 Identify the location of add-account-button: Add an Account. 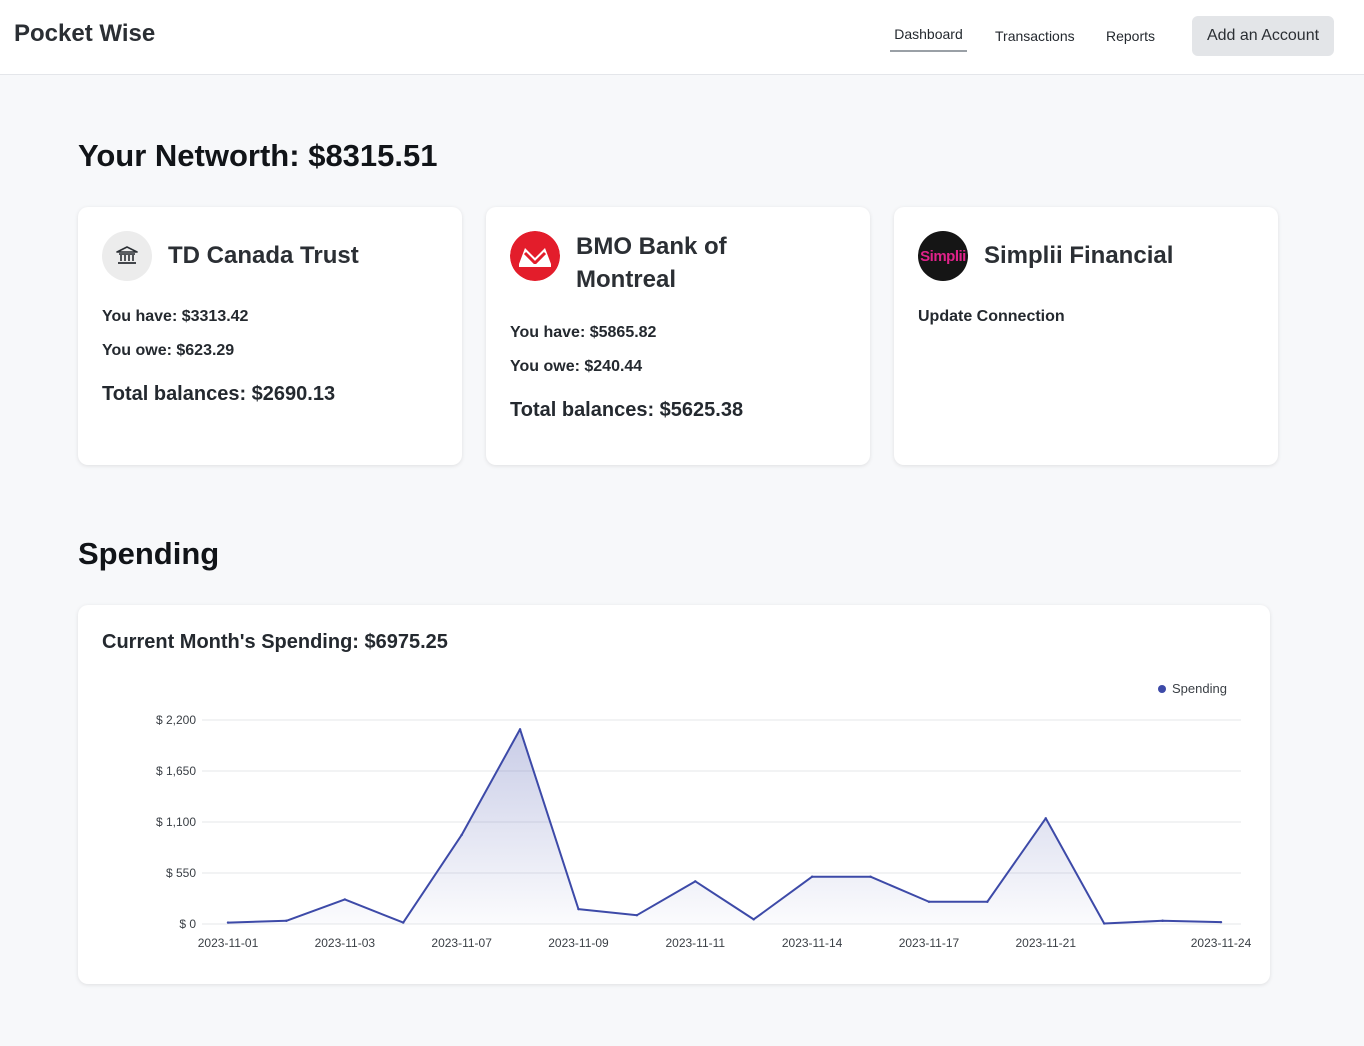
(1263, 36).